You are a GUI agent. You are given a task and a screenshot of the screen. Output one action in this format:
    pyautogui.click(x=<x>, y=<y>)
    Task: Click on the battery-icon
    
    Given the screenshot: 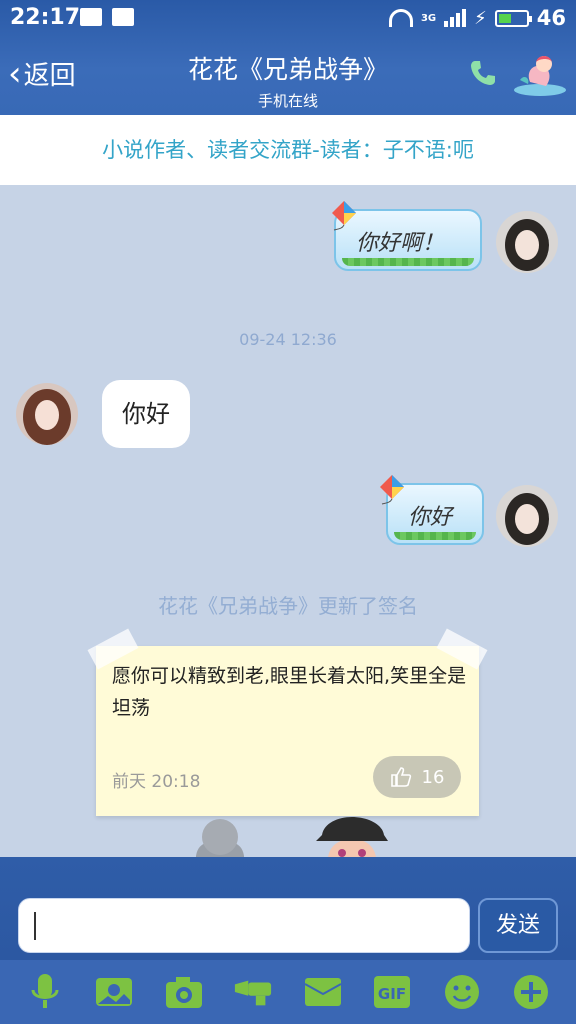 What is the action you would take?
    pyautogui.click(x=513, y=18)
    